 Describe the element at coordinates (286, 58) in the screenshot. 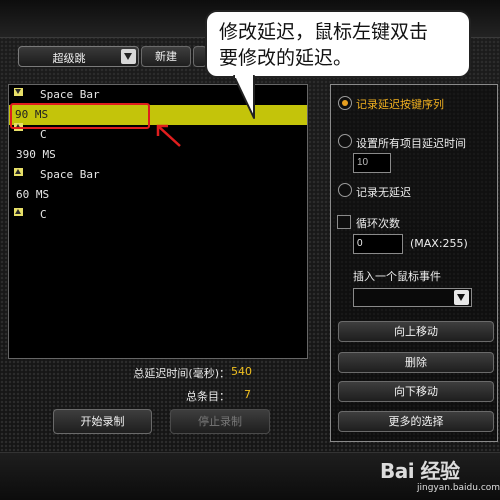

I see `callout-line-2: 要修改的延迟。` at that location.